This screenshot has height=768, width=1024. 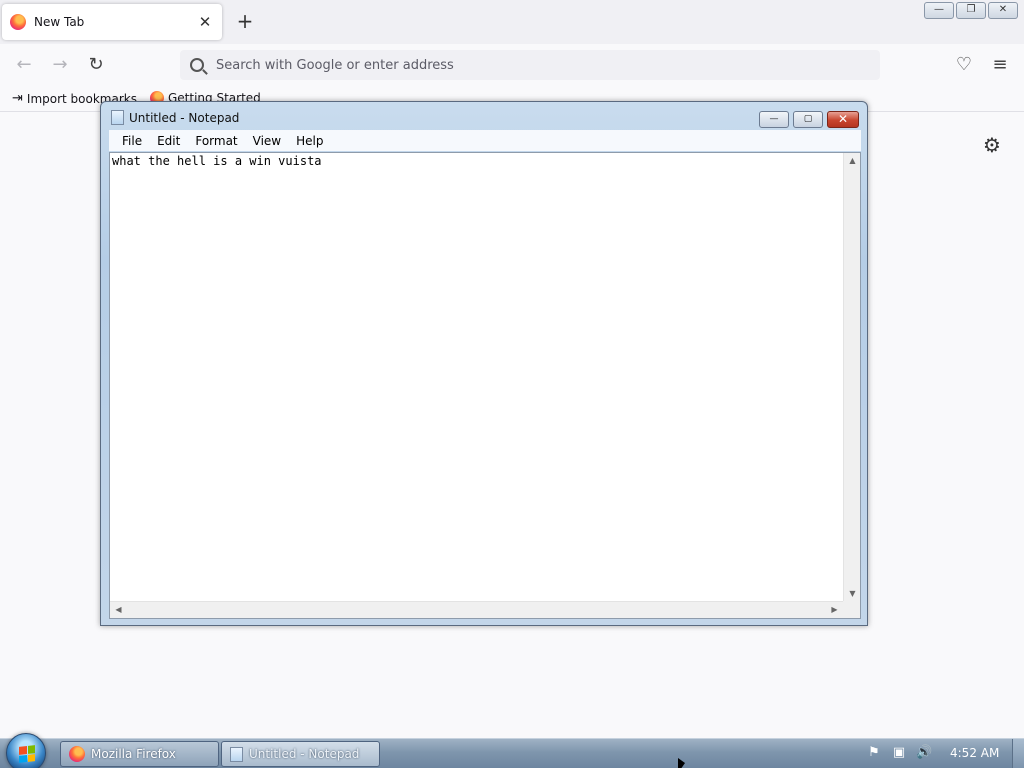 What do you see at coordinates (217, 161) in the screenshot?
I see `editor-text: what the hell is a win vuista` at bounding box center [217, 161].